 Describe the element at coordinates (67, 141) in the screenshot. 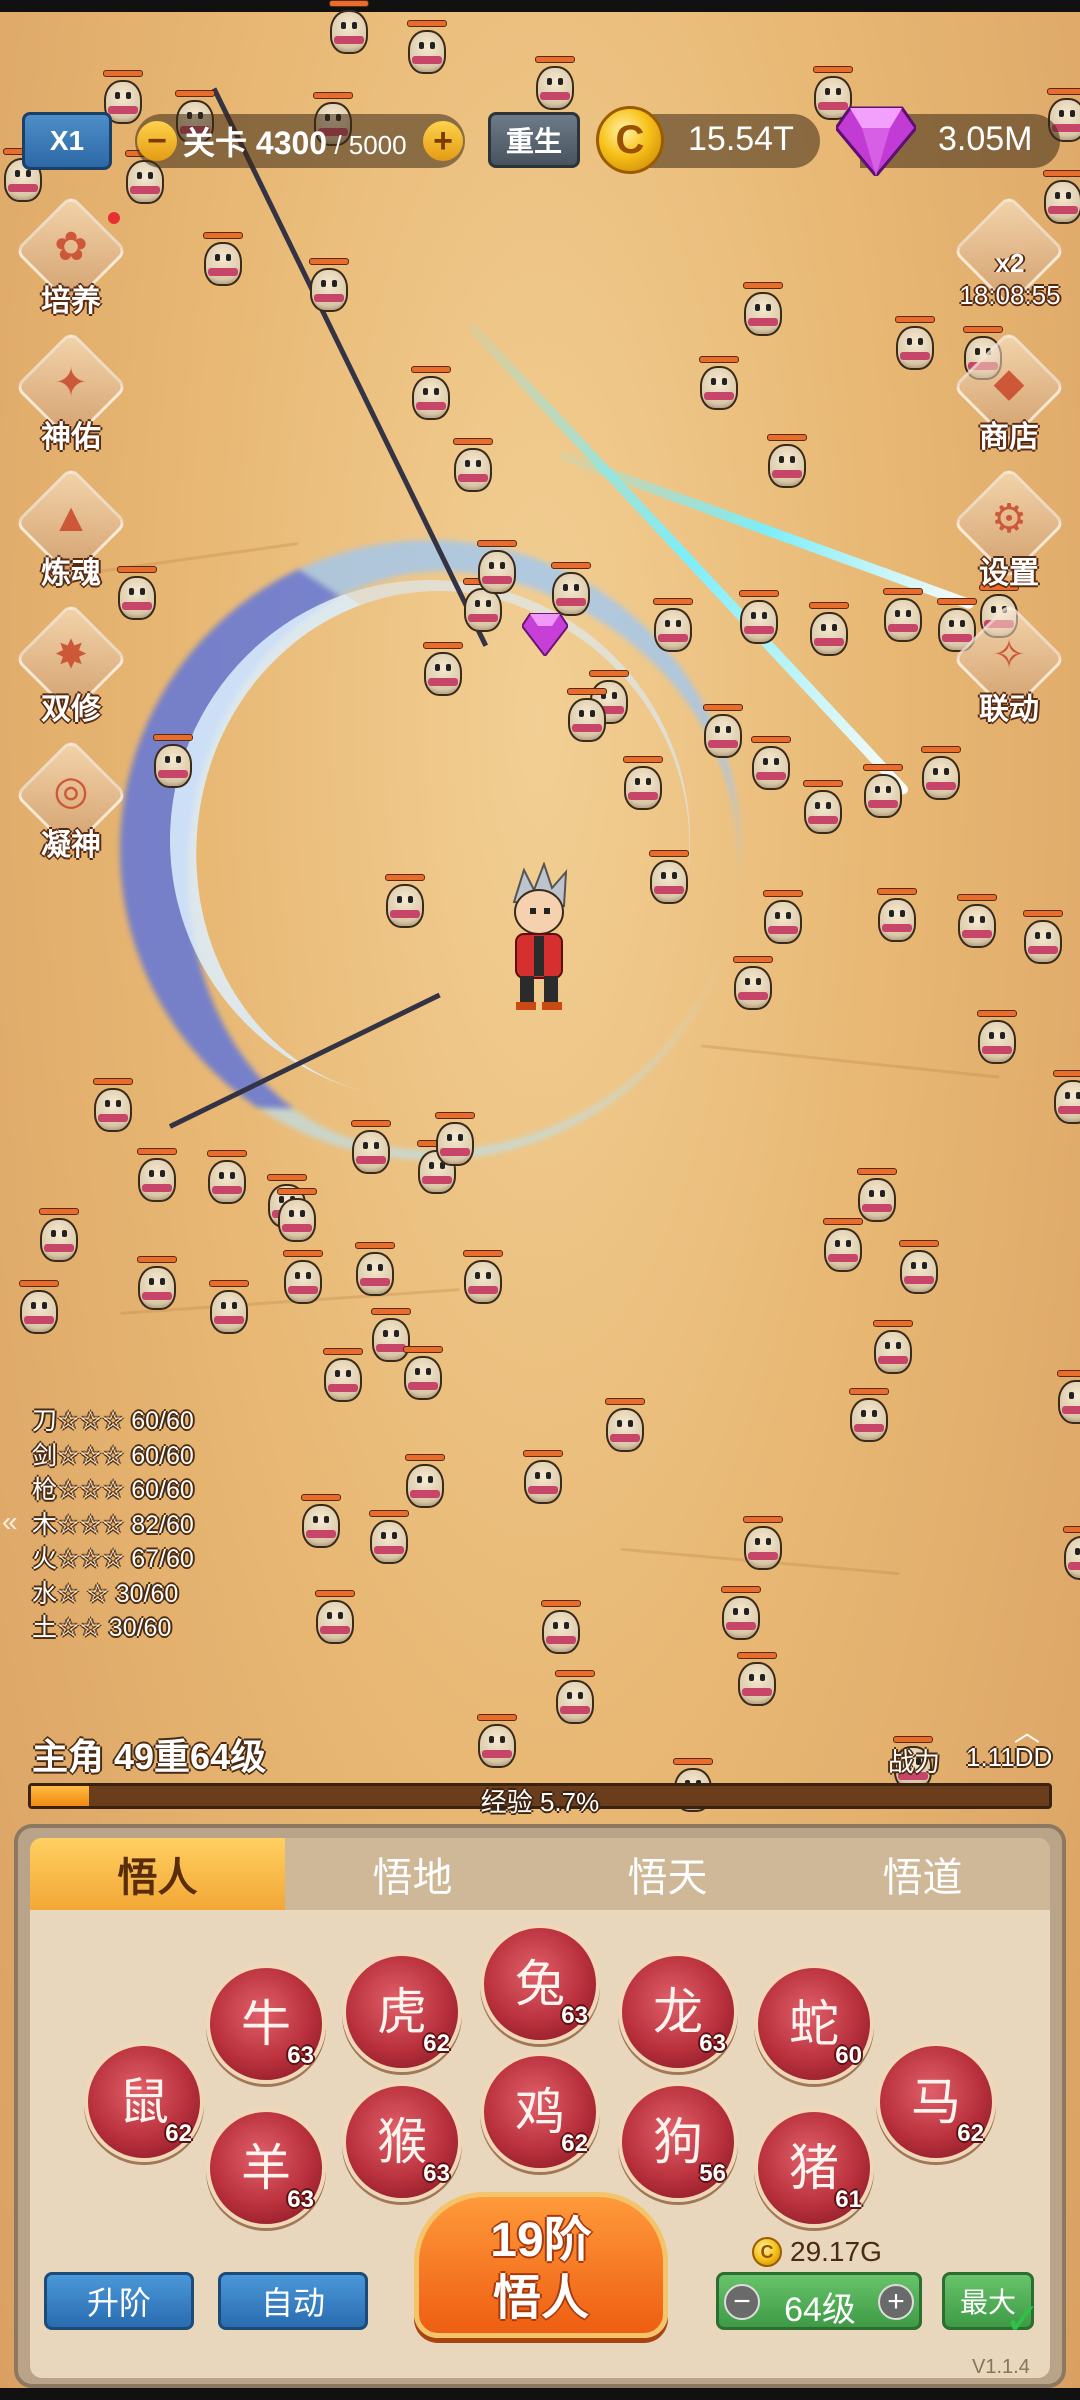

I see `speed-toggle-button: X1` at that location.